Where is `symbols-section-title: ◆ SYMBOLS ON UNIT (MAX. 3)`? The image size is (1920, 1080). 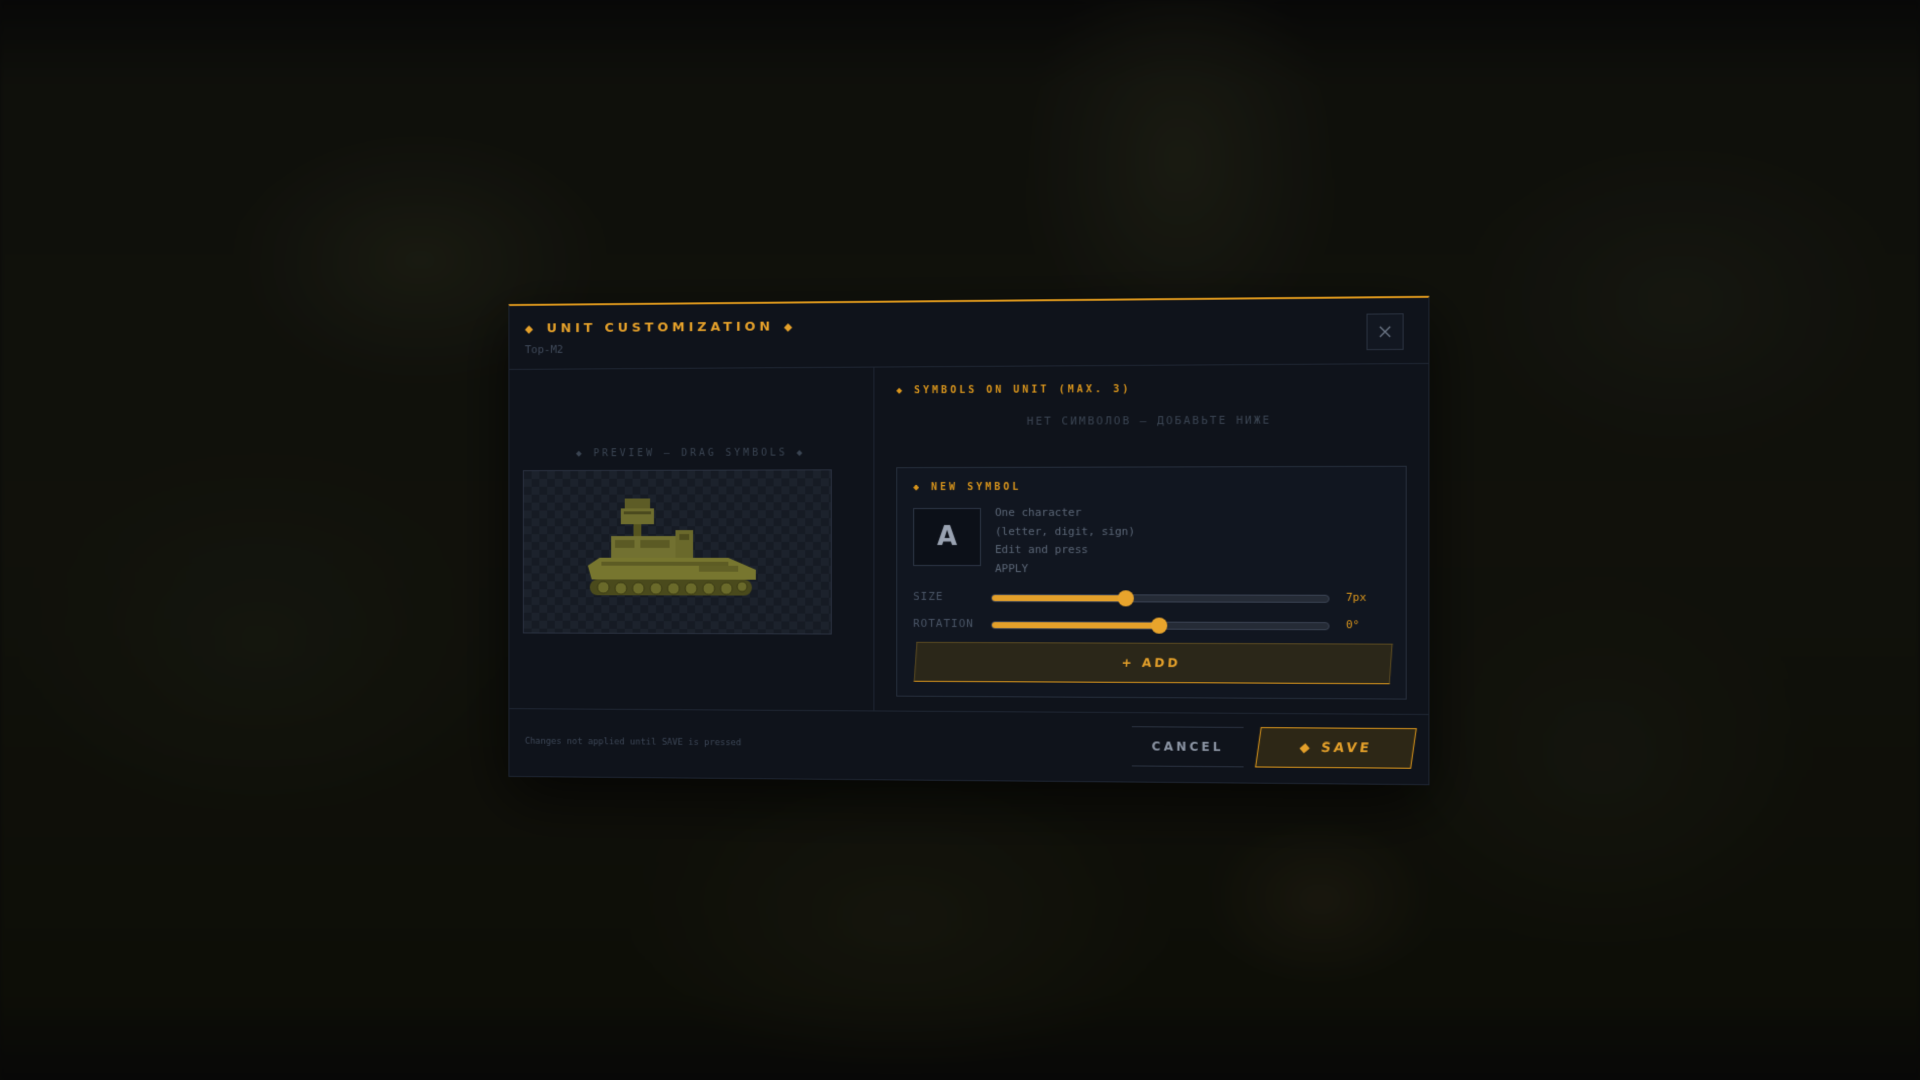 symbols-section-title: ◆ SYMBOLS ON UNIT (MAX. 3) is located at coordinates (1014, 390).